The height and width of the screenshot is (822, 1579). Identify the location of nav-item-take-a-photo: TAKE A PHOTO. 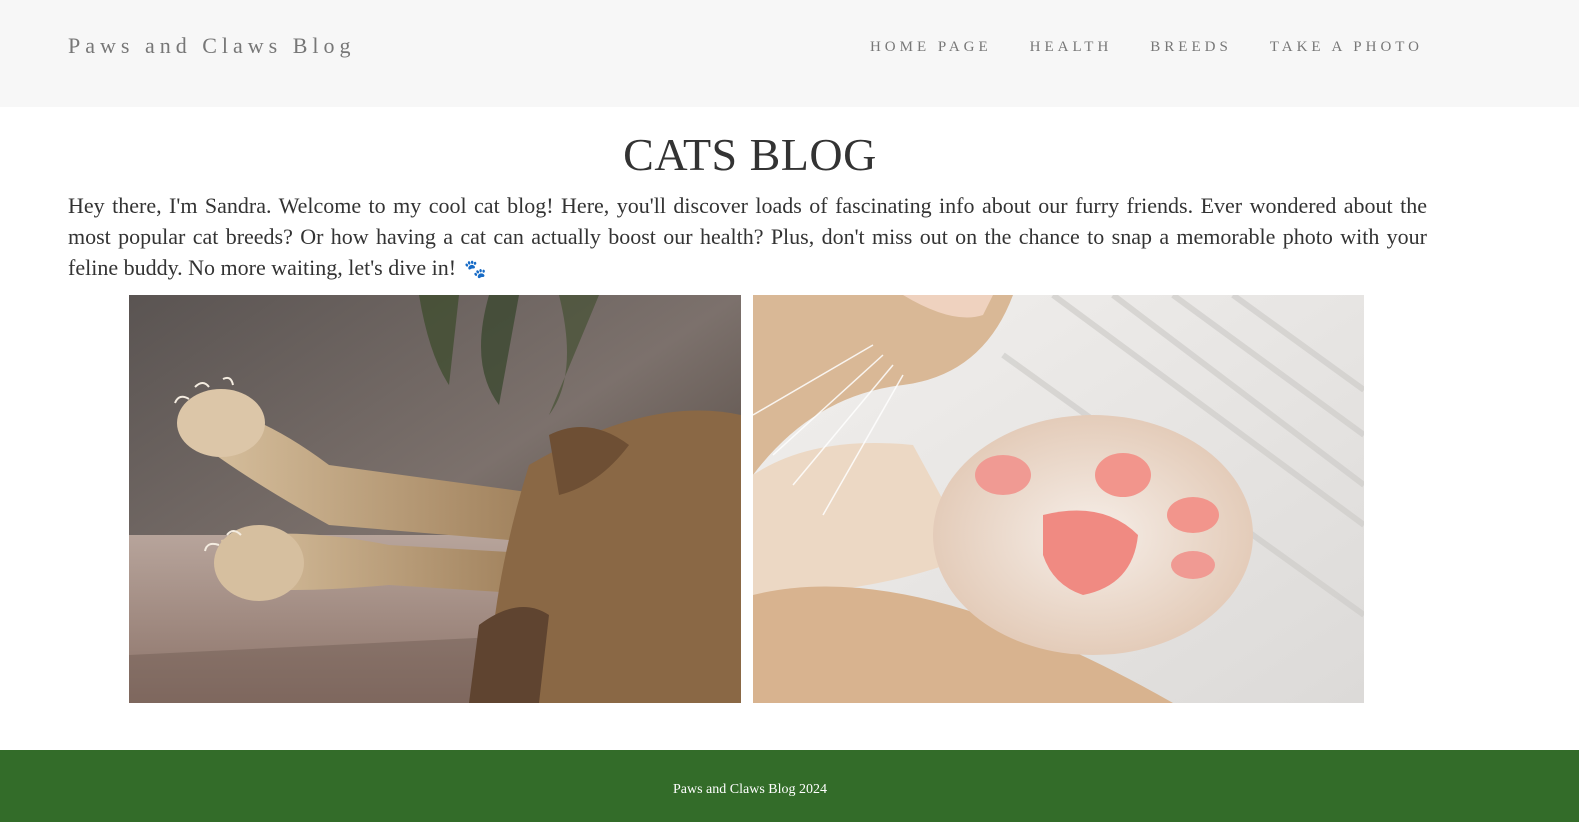
(1346, 47).